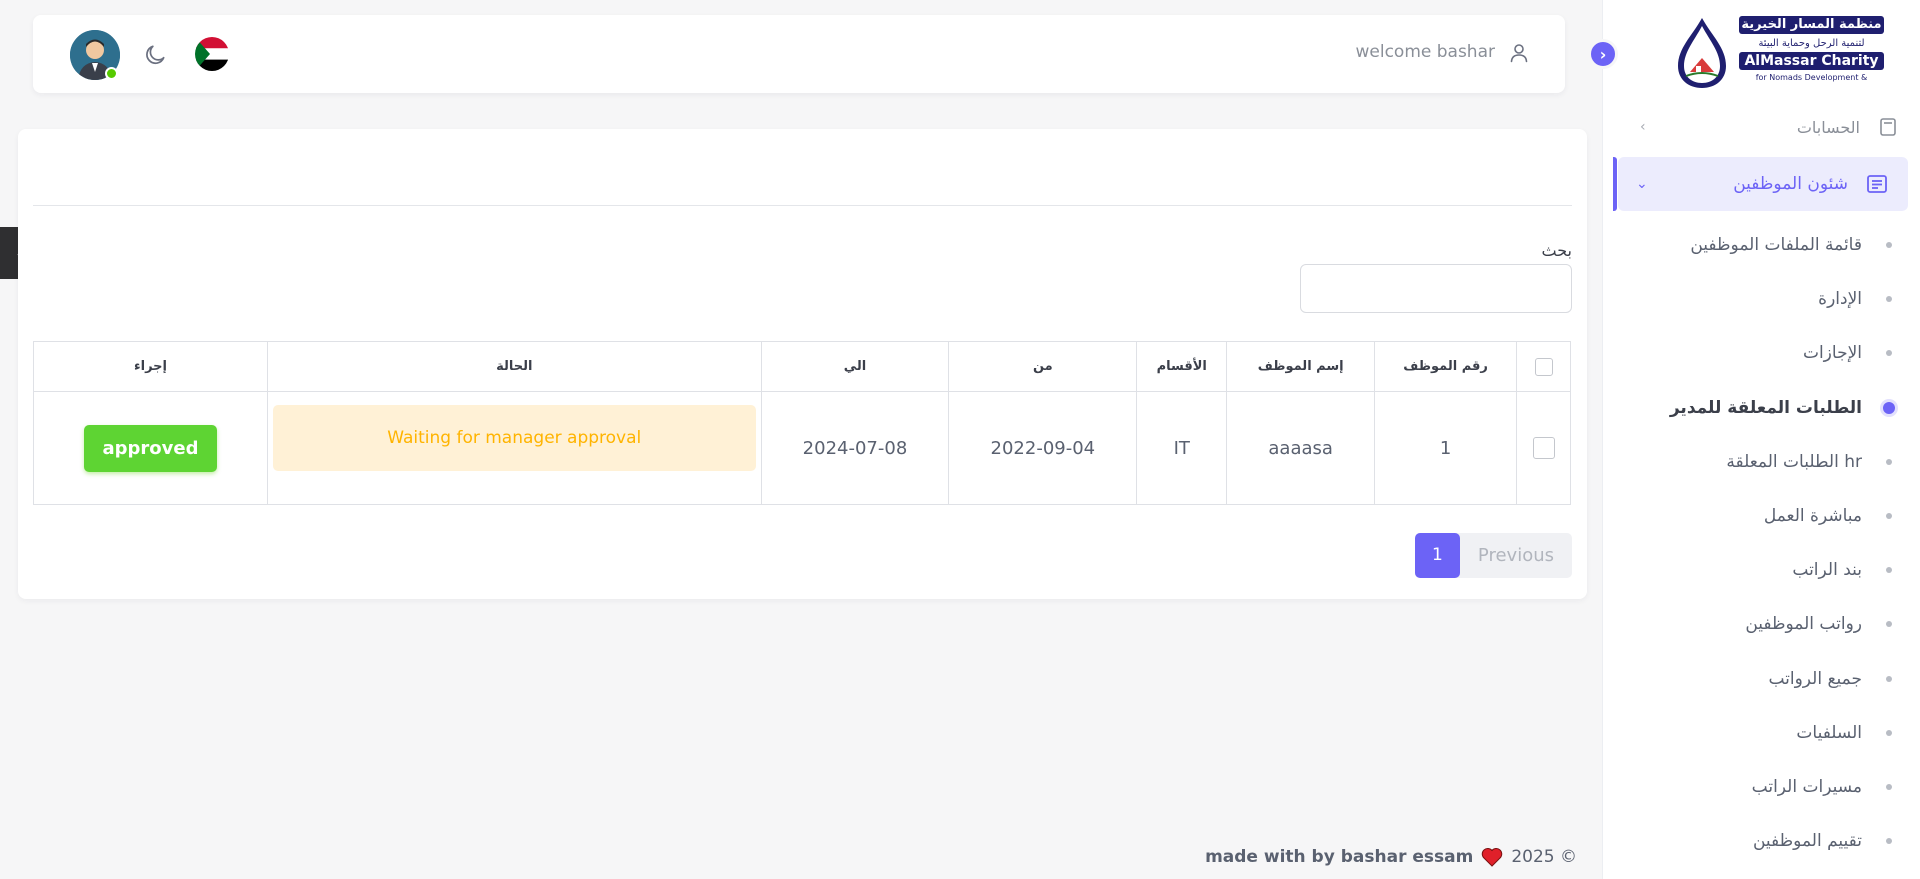 This screenshot has width=1920, height=879. Describe the element at coordinates (514, 438) in the screenshot. I see `status-badge: Waiting for manager approval` at that location.